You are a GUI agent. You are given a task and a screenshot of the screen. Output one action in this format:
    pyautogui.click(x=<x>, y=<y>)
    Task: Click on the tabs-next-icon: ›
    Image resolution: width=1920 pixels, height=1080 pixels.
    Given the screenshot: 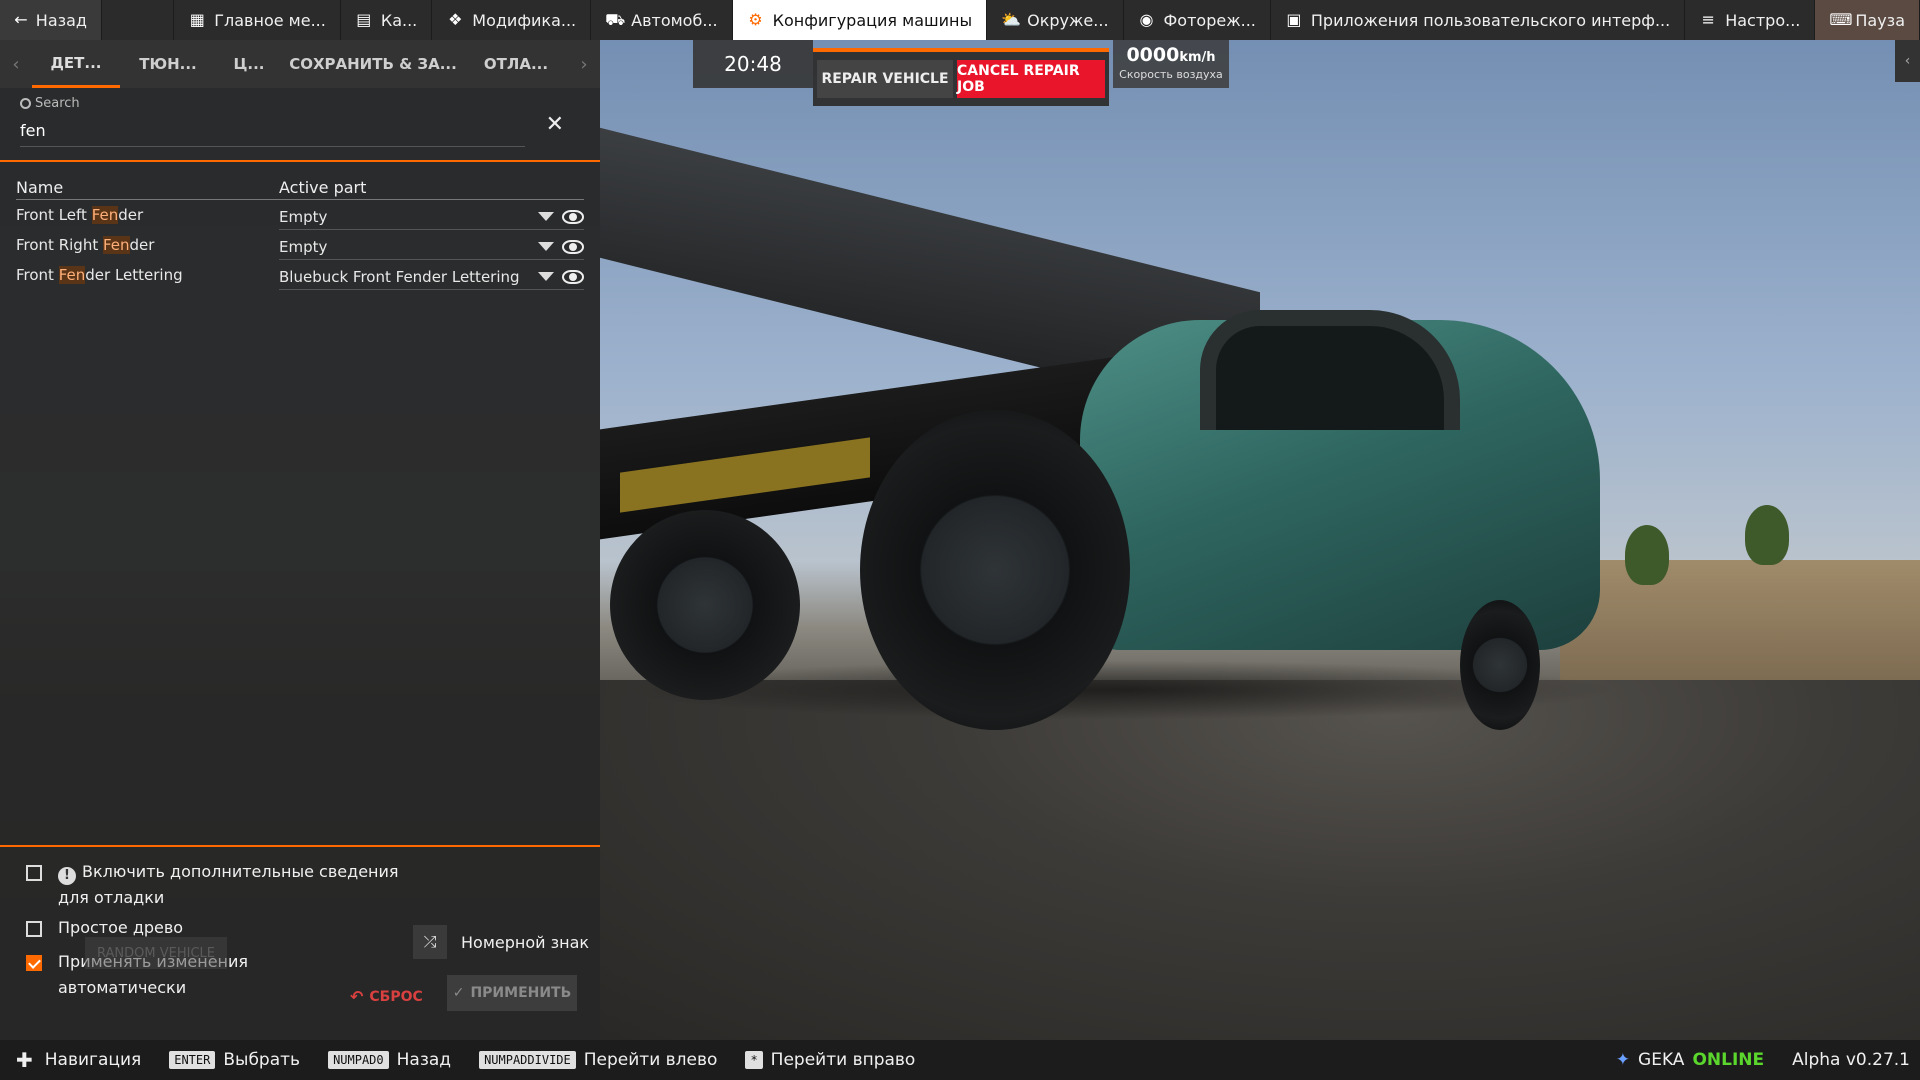 What is the action you would take?
    pyautogui.click(x=584, y=64)
    